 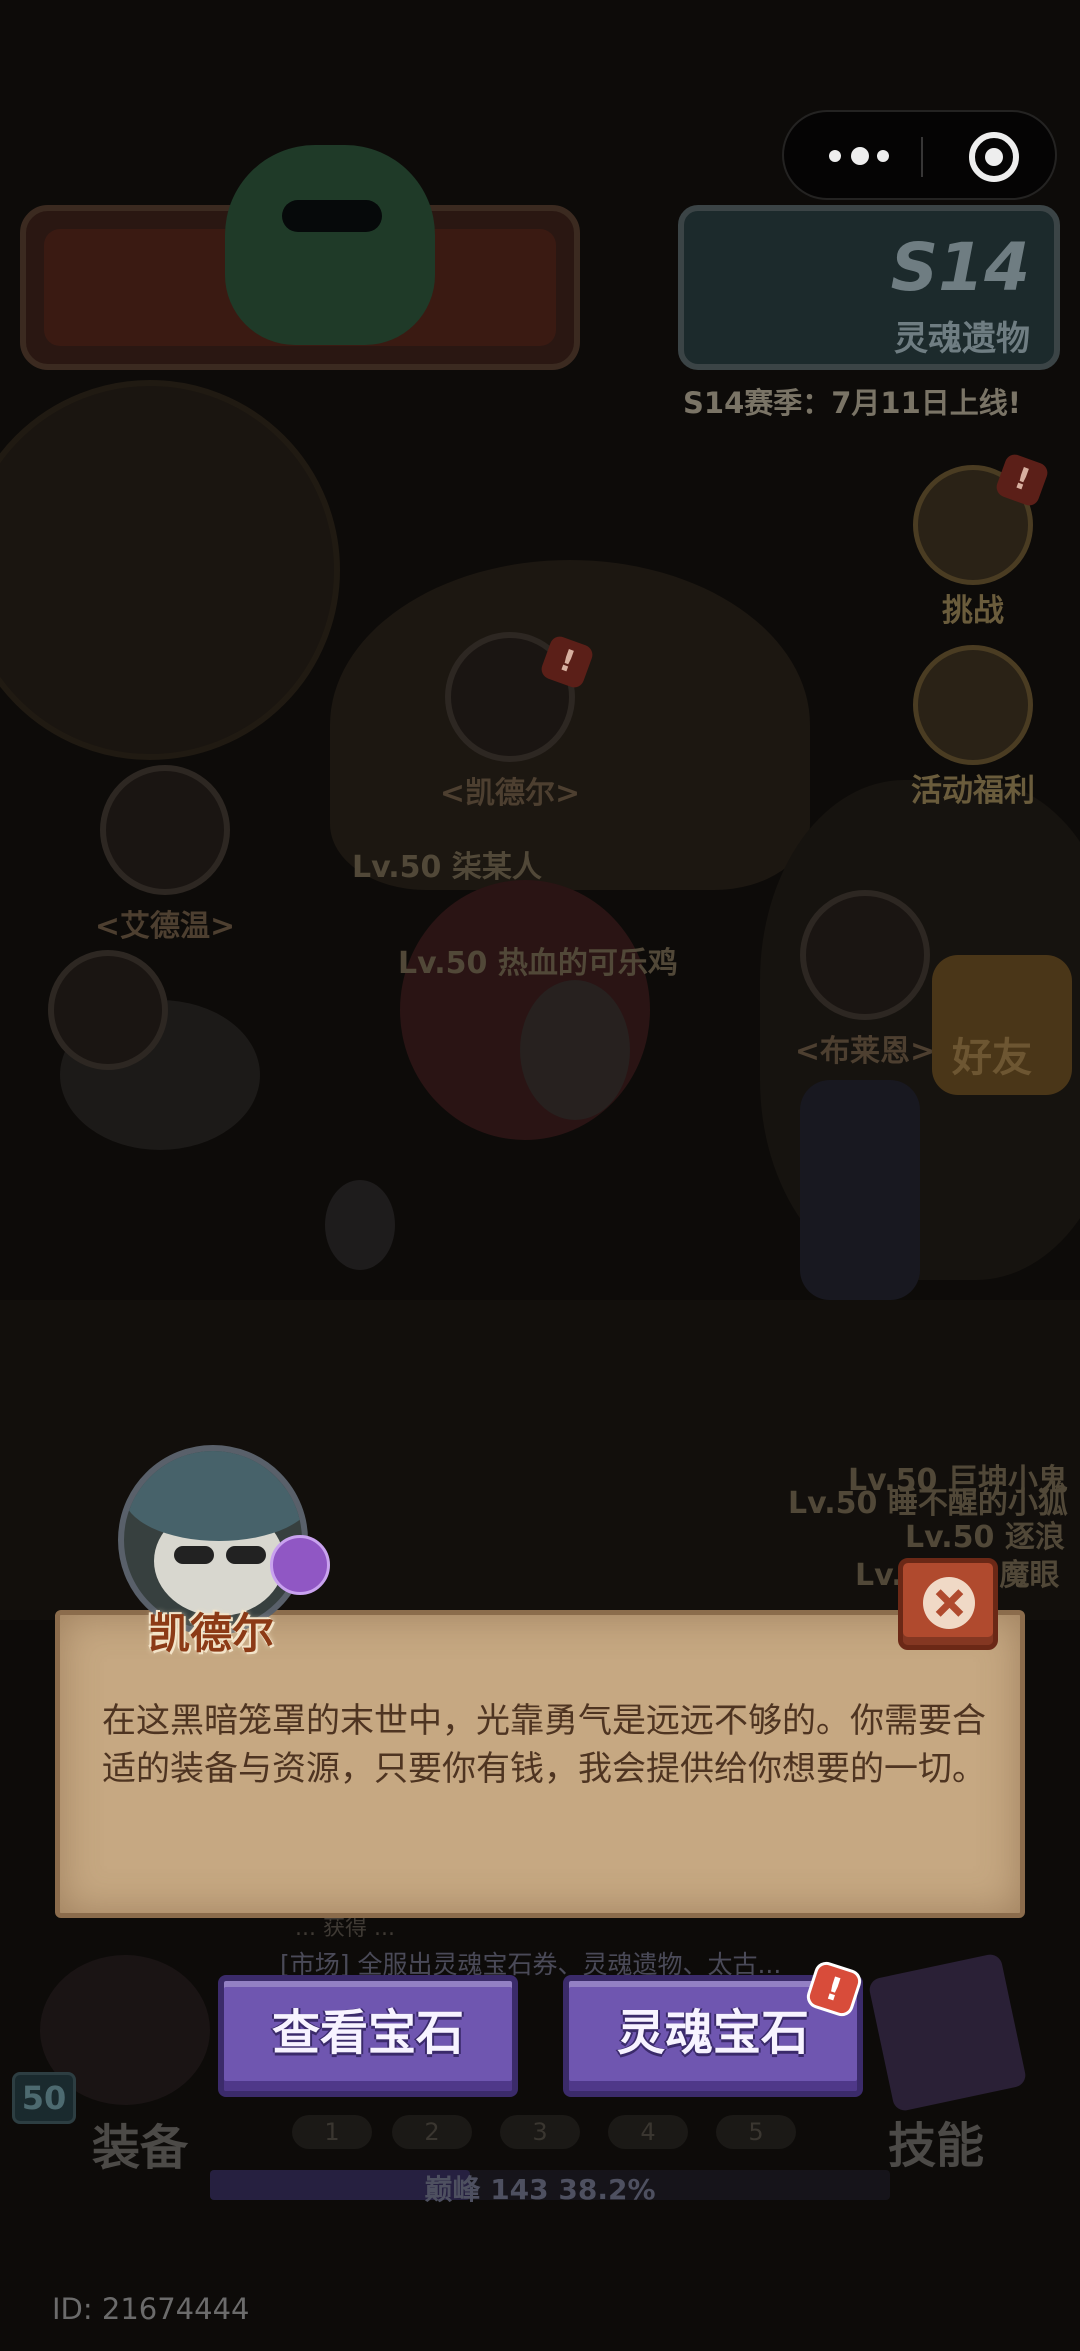 What do you see at coordinates (447, 867) in the screenshot?
I see `player-tag: Lv.50 柒某人` at bounding box center [447, 867].